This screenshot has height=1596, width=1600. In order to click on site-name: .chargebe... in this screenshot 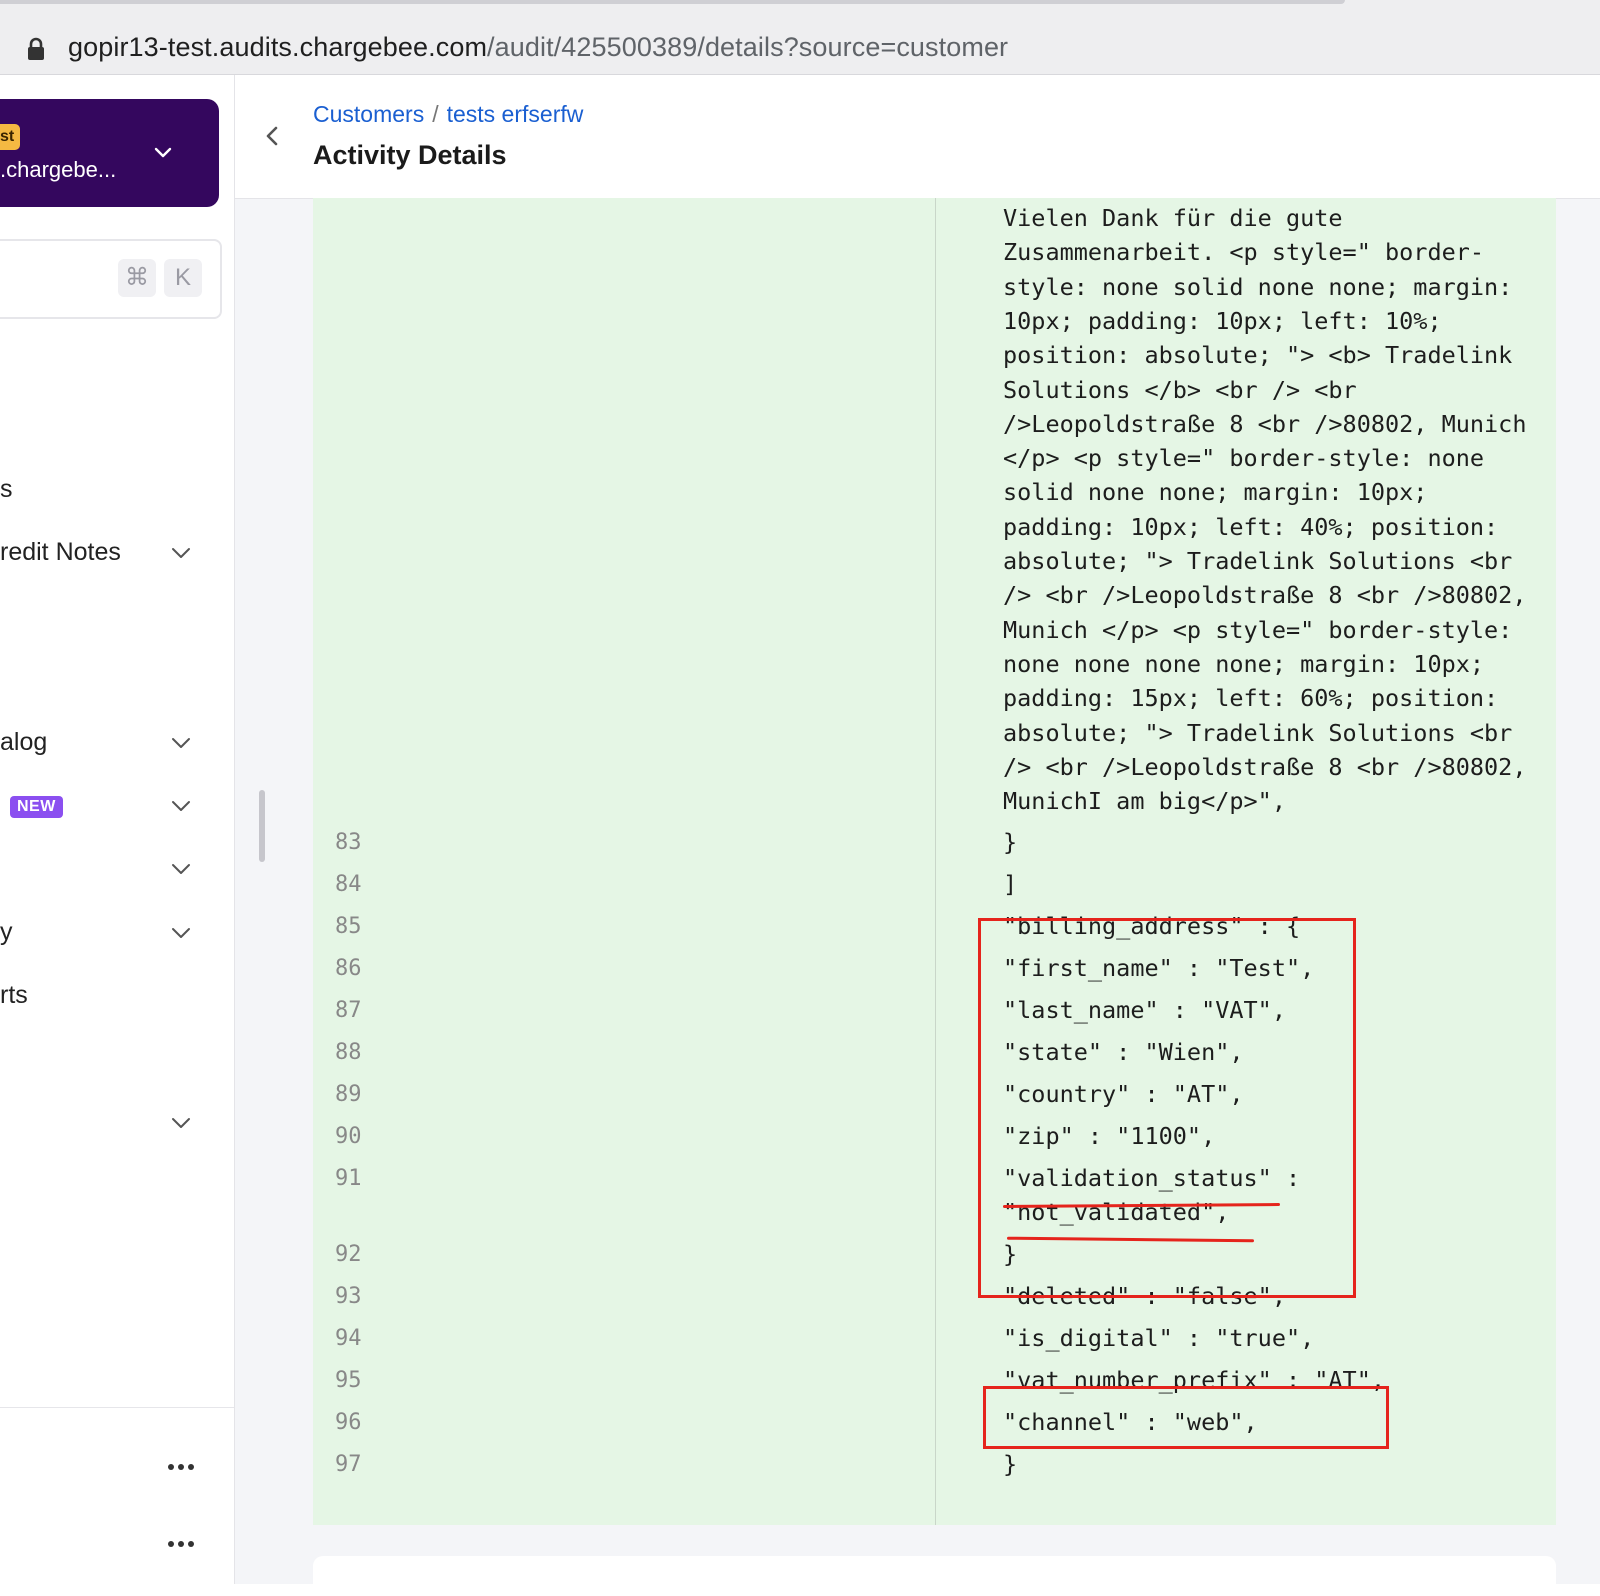, I will do `click(58, 169)`.